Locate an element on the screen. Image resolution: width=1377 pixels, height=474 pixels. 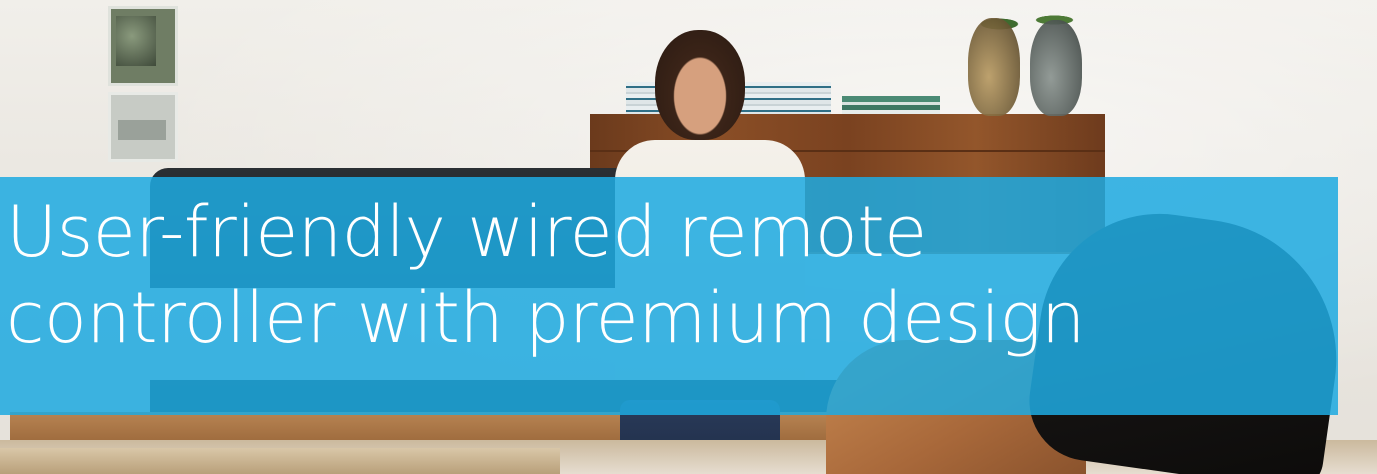
woman-head is located at coordinates (700, 85).